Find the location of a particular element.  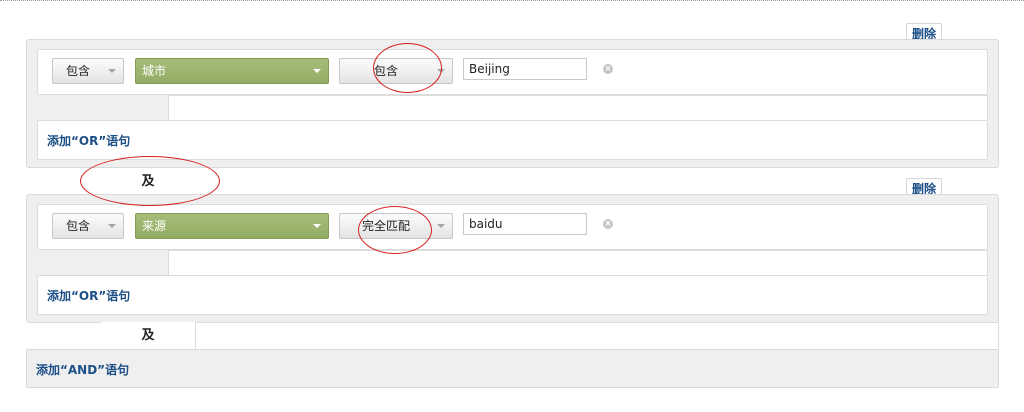

top-divider is located at coordinates (512, 0).